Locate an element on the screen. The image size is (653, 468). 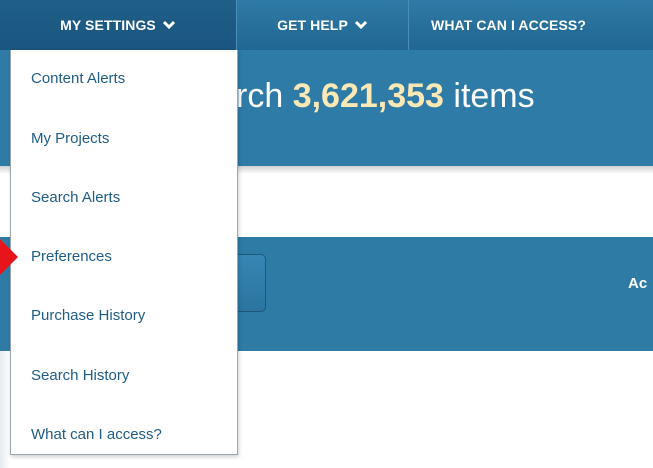
nav-what-can-i-access: WHAT CAN I ACCESS? is located at coordinates (531, 25).